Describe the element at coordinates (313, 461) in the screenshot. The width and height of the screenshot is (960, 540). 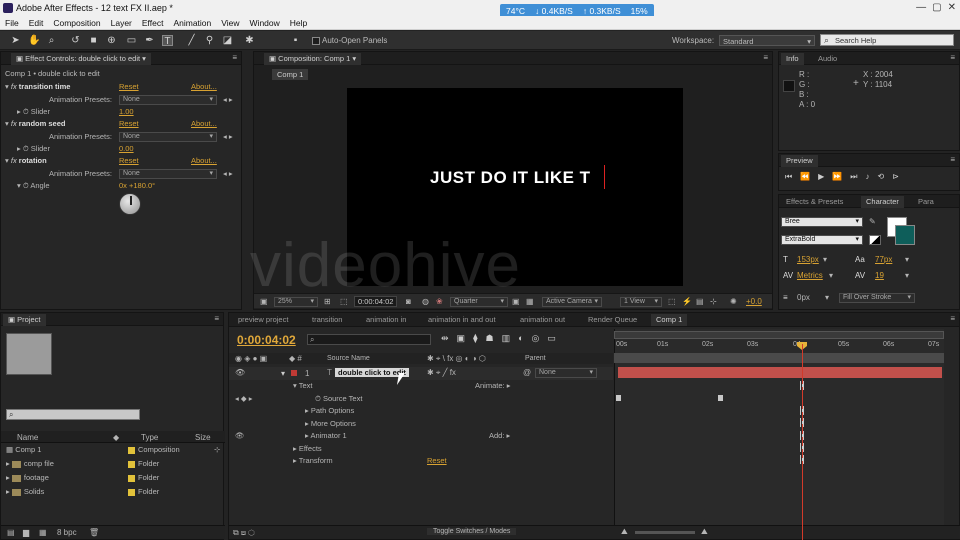
I see `prop-transform: ▸ Transform` at that location.